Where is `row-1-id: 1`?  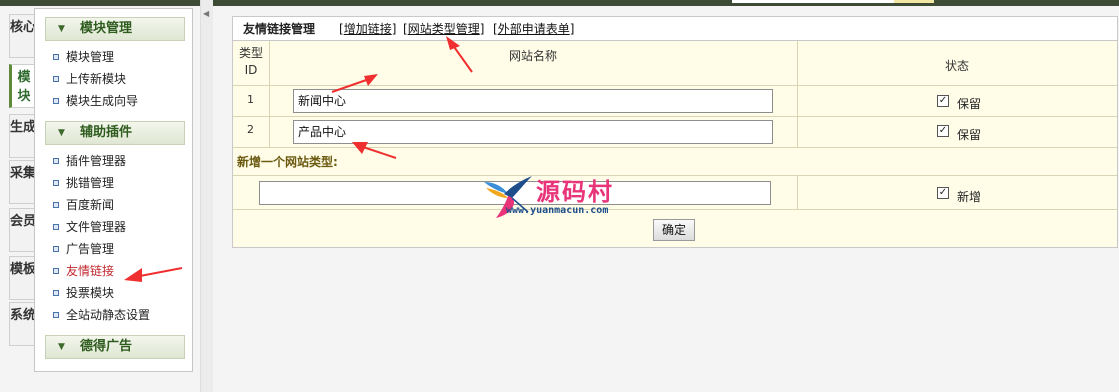
row-1-id: 1 is located at coordinates (250, 99).